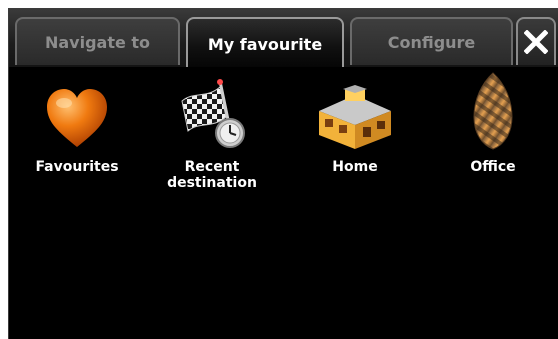  I want to click on close-icon, so click(536, 42).